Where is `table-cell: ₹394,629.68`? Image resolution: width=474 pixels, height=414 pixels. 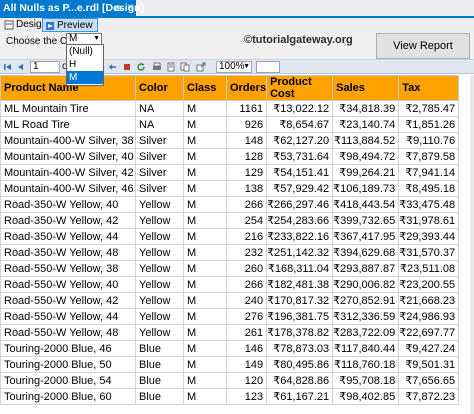 table-cell: ₹394,629.68 is located at coordinates (366, 252).